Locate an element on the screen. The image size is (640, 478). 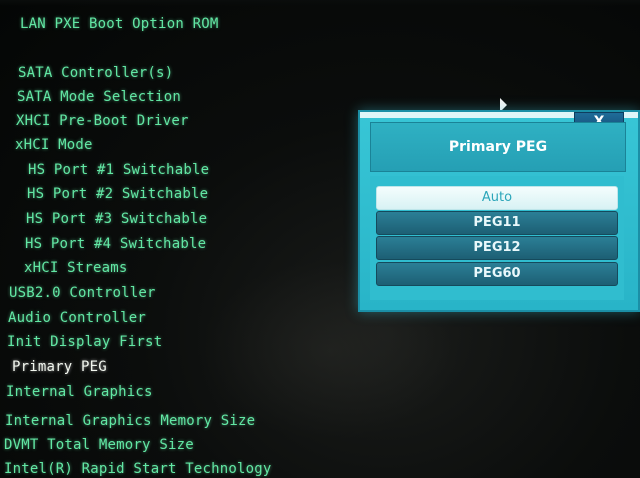
menu-item-primary-peg: Primary PEG is located at coordinates (59, 367).